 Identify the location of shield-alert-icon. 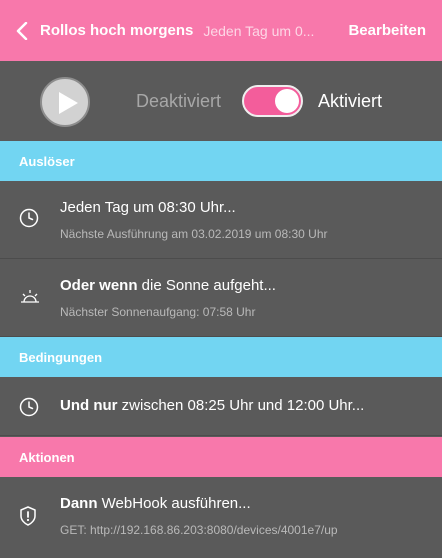
(28, 516).